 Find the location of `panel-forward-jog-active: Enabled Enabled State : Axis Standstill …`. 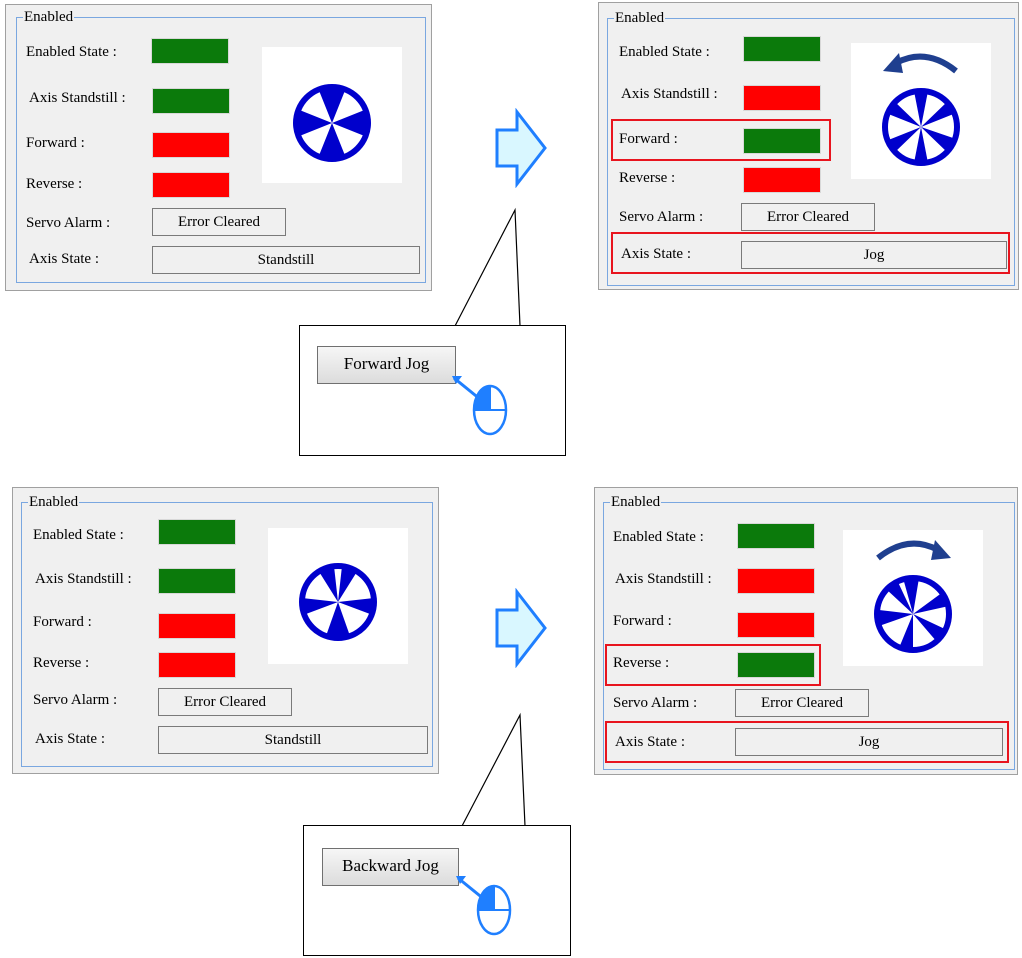

panel-forward-jog-active: Enabled Enabled State : Axis Standstill … is located at coordinates (808, 146).